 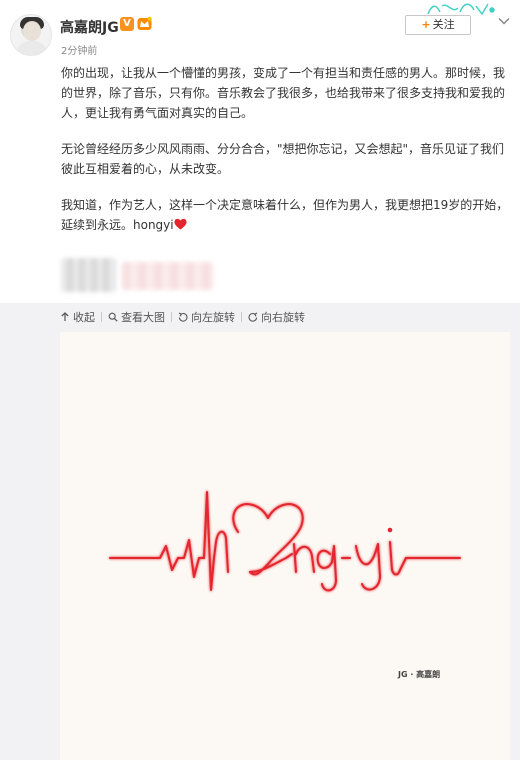 I want to click on collapse-button: 收起, so click(x=77, y=317).